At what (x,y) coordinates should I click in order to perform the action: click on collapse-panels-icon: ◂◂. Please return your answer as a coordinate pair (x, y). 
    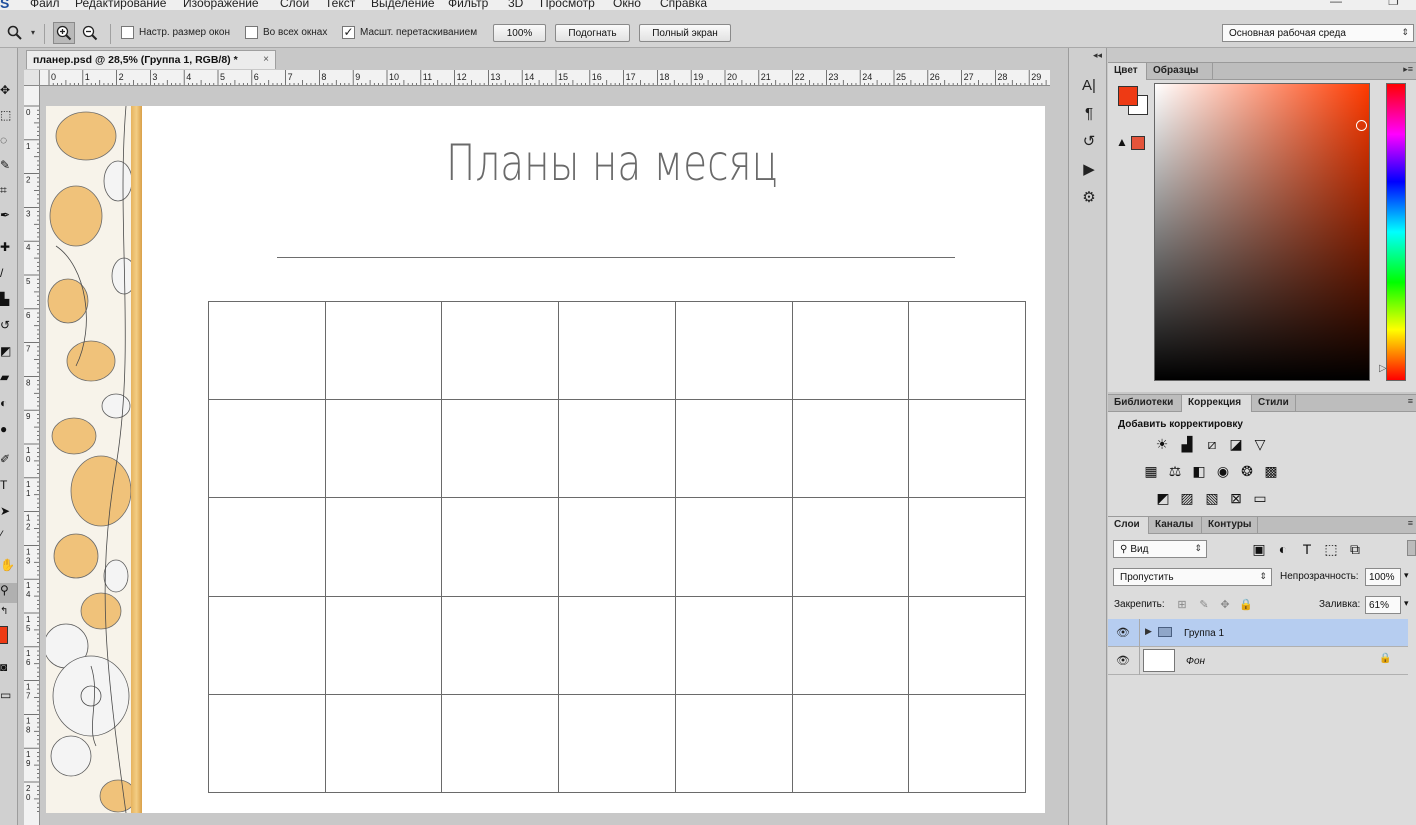
    Looking at the image, I should click on (1097, 55).